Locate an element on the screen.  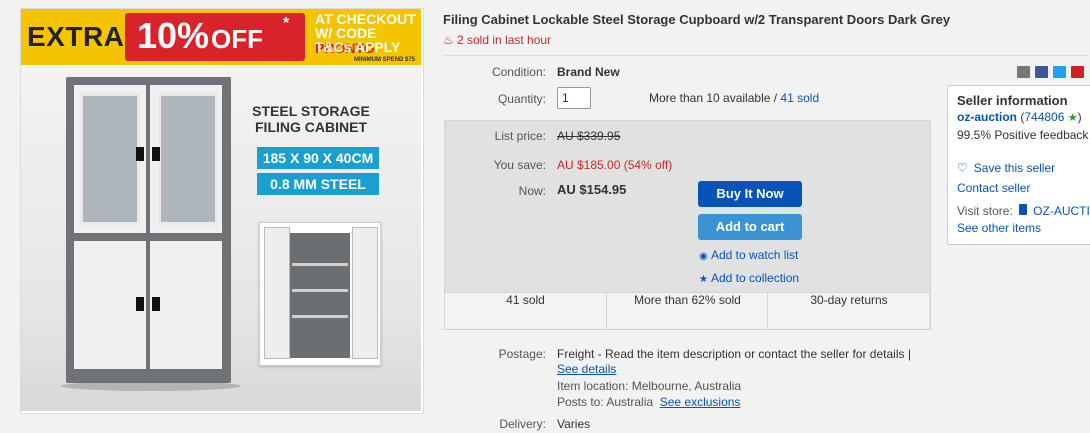
delivery-value: Varies is located at coordinates (574, 424).